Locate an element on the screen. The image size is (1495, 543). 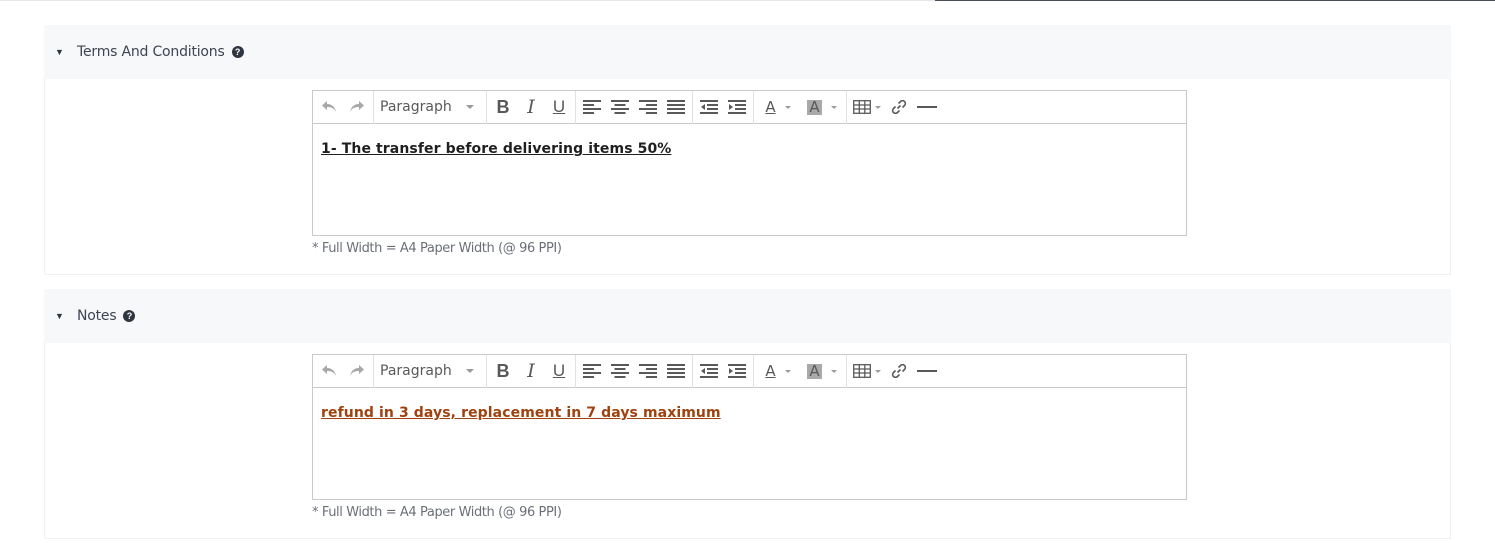
top-divider is located at coordinates (467, 0).